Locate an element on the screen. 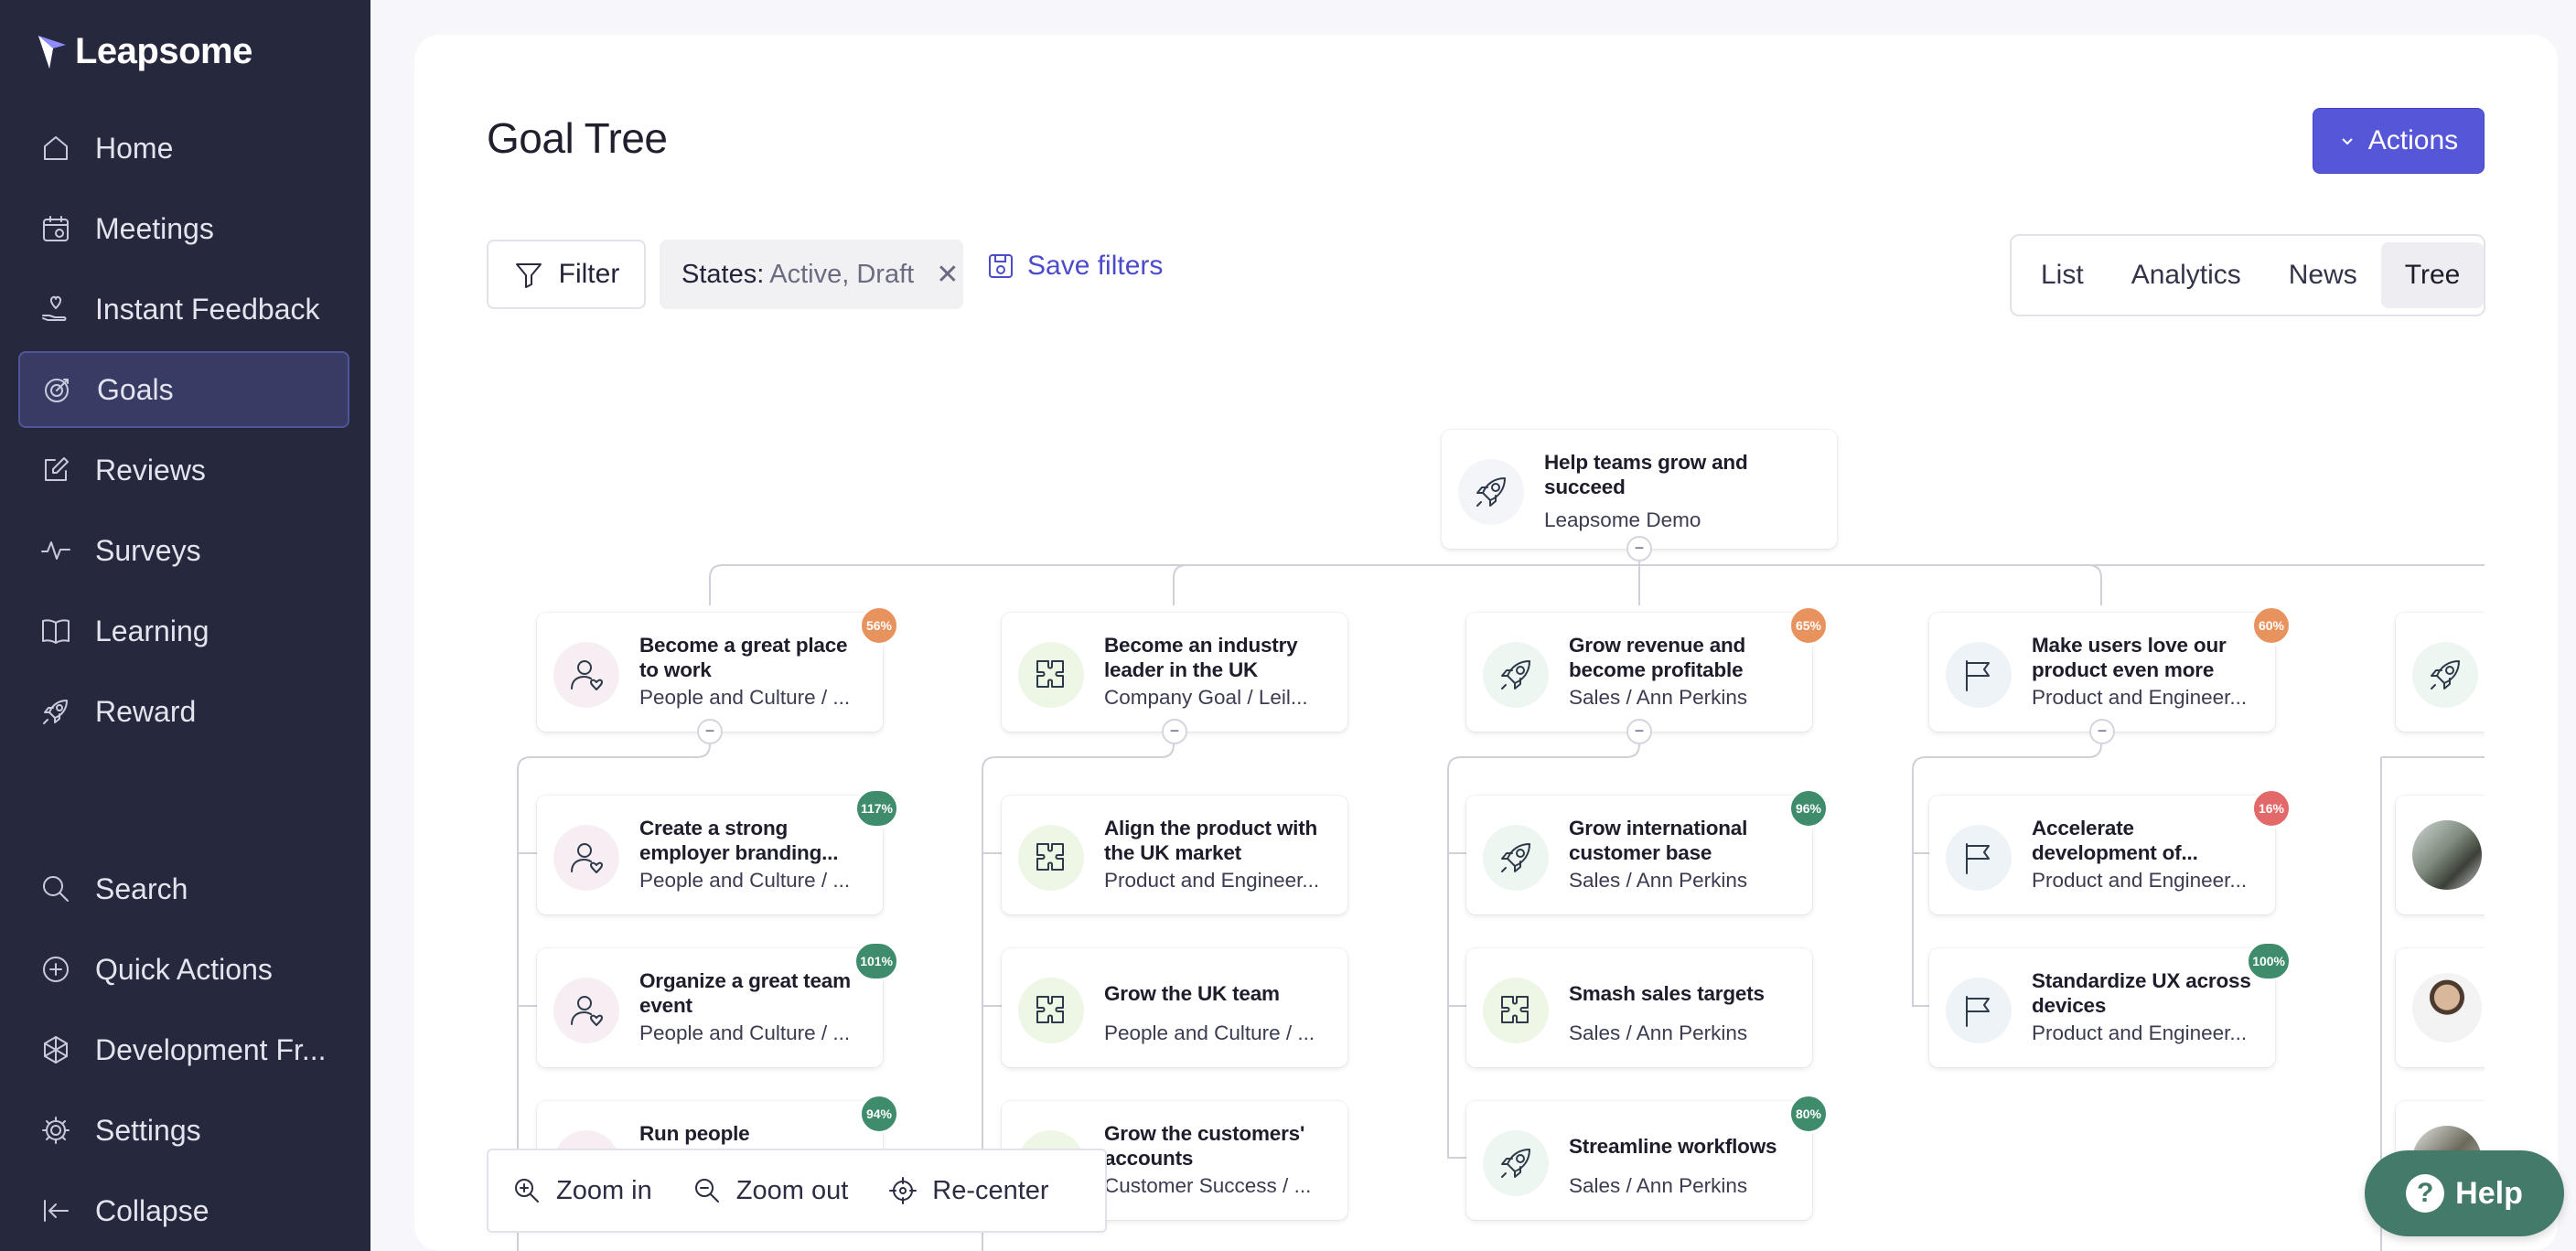 The width and height of the screenshot is (2576, 1251). progress-badge: 100% is located at coordinates (2269, 961).